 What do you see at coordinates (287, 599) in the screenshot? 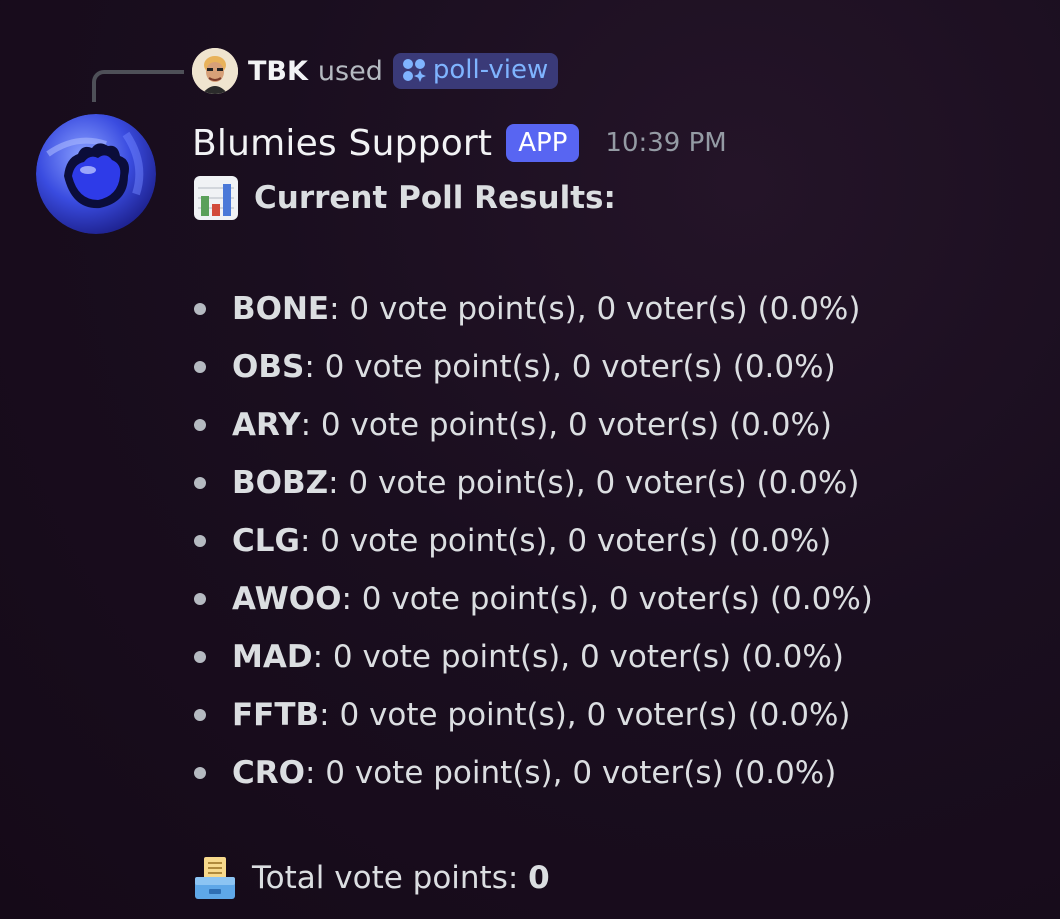
I see `option-name: AWOO` at bounding box center [287, 599].